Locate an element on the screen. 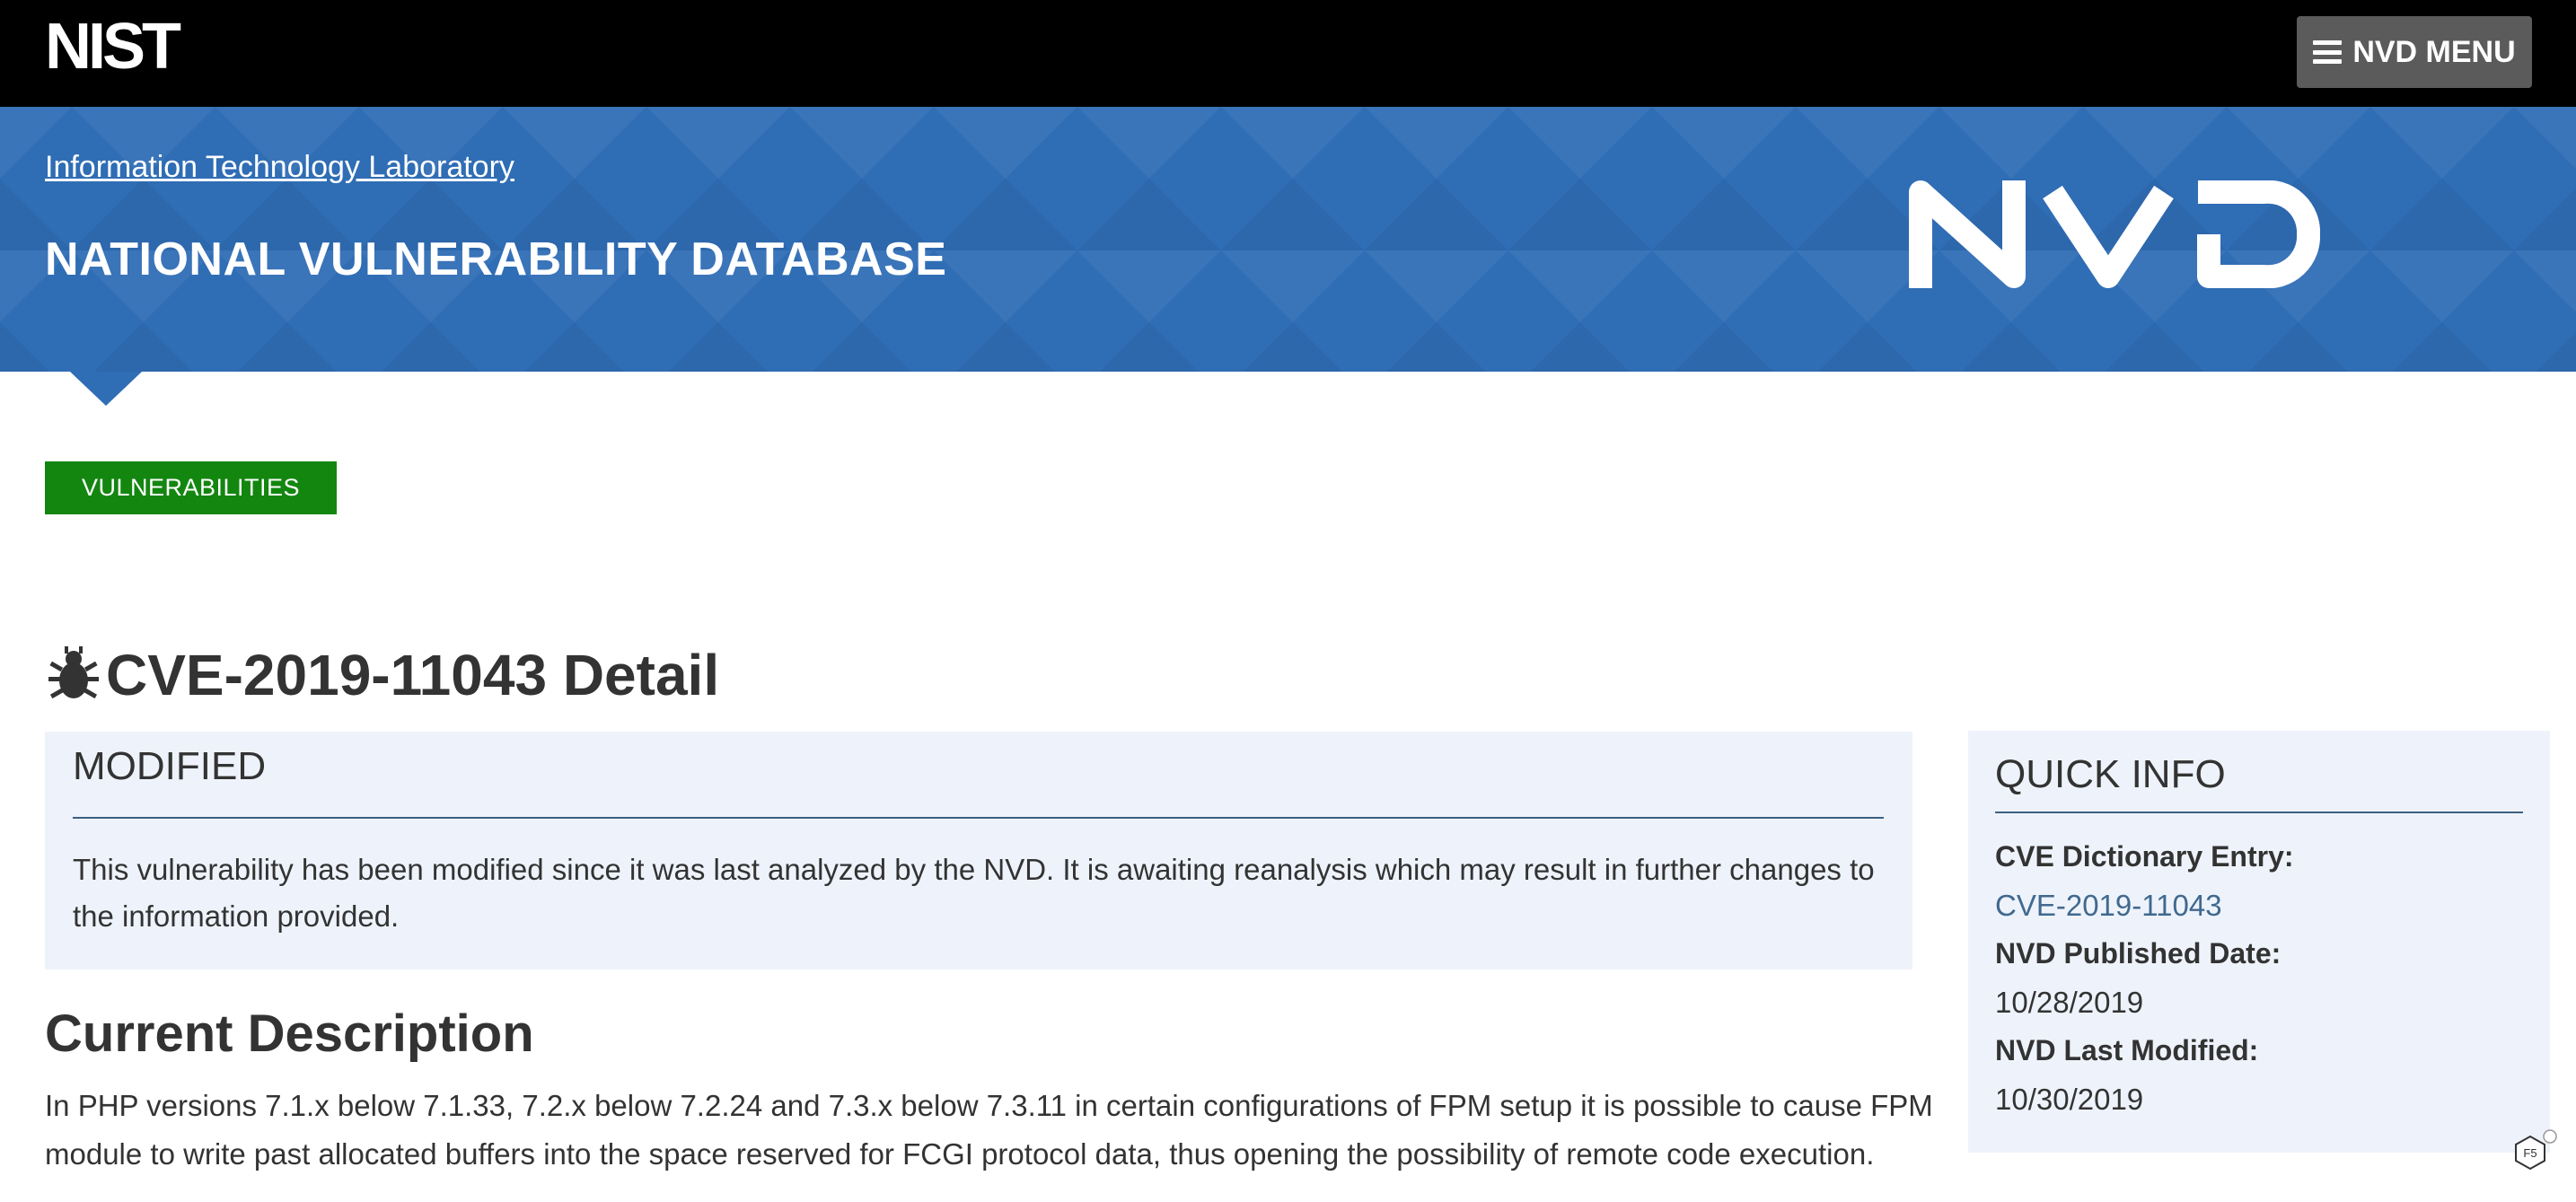 The height and width of the screenshot is (1202, 2576). vulnerabilities-tag: VULNERABILITIES is located at coordinates (191, 487).